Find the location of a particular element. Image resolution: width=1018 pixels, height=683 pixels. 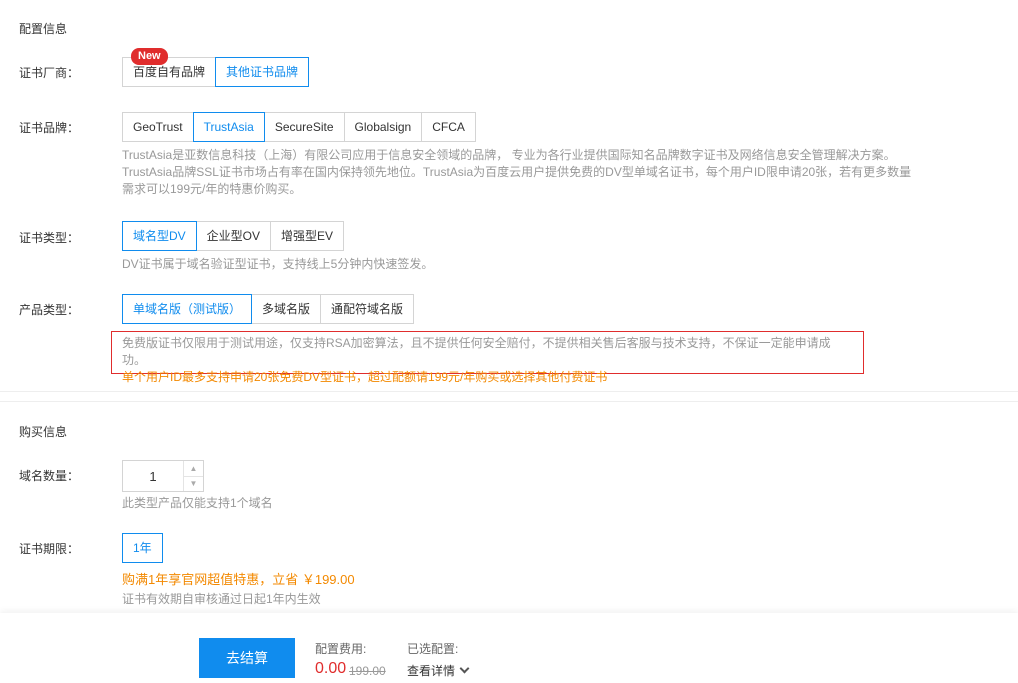

fee-price: 0.00 is located at coordinates (331, 668).